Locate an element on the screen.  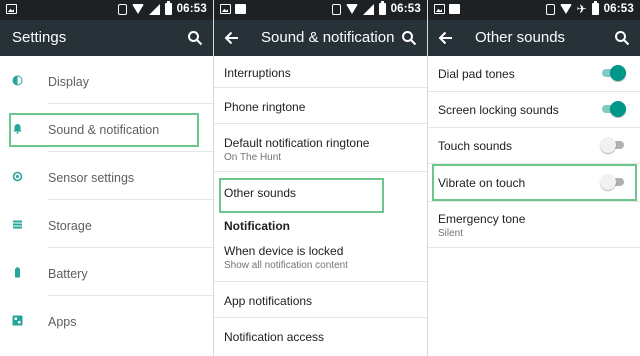
item-label: Dial pad tones is located at coordinates (476, 74).